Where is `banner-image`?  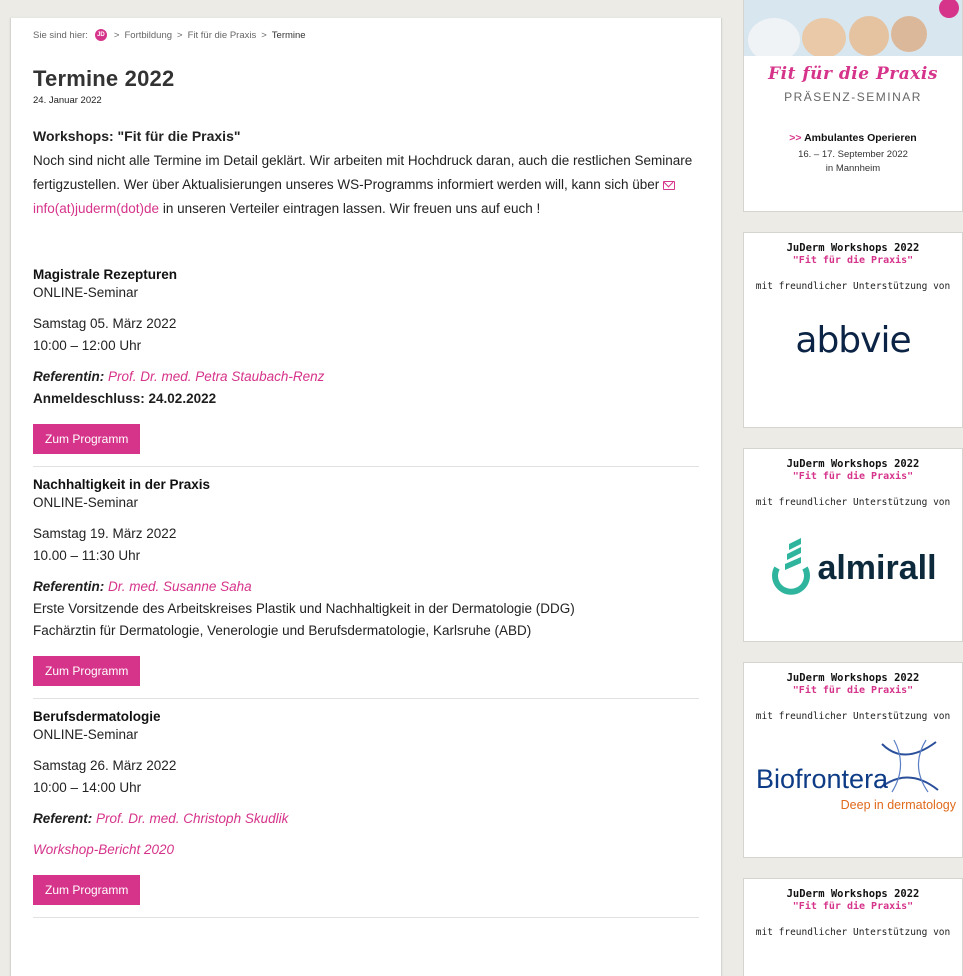 banner-image is located at coordinates (853, 31).